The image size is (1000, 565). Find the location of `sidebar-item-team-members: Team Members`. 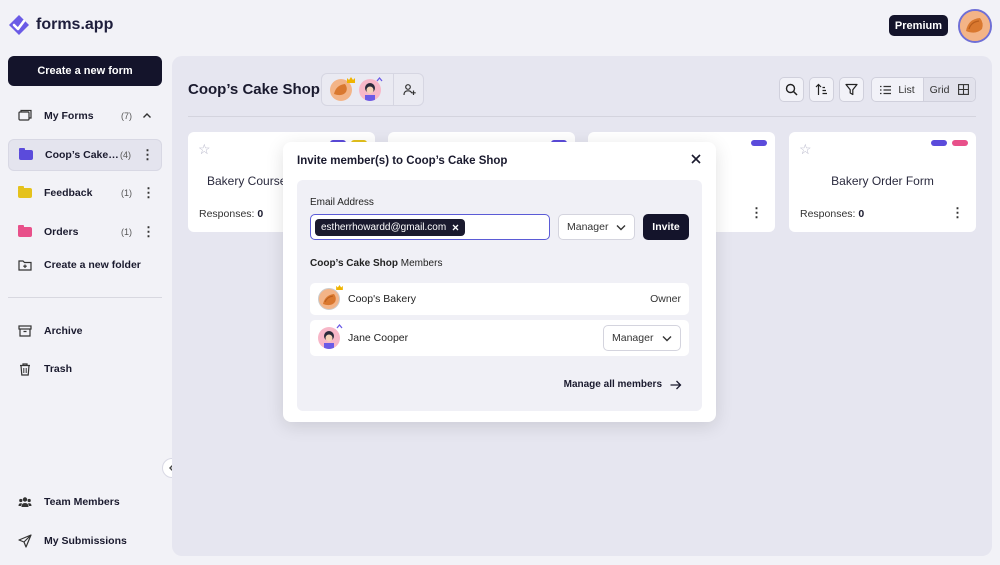

sidebar-item-team-members: Team Members is located at coordinates (85, 502).